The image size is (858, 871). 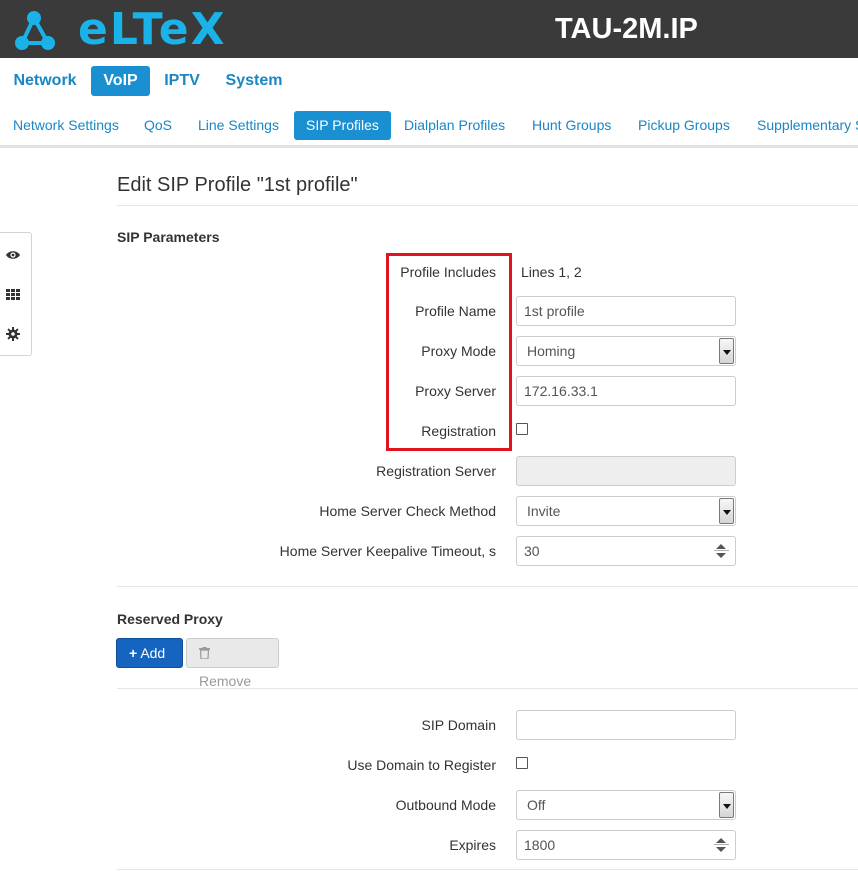 What do you see at coordinates (13, 255) in the screenshot?
I see `eye-icon` at bounding box center [13, 255].